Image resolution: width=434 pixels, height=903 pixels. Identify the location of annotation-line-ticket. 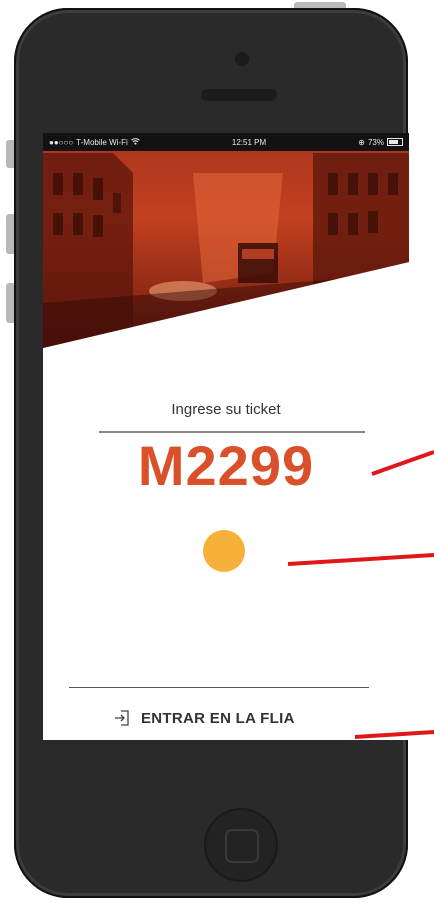
(402, 463).